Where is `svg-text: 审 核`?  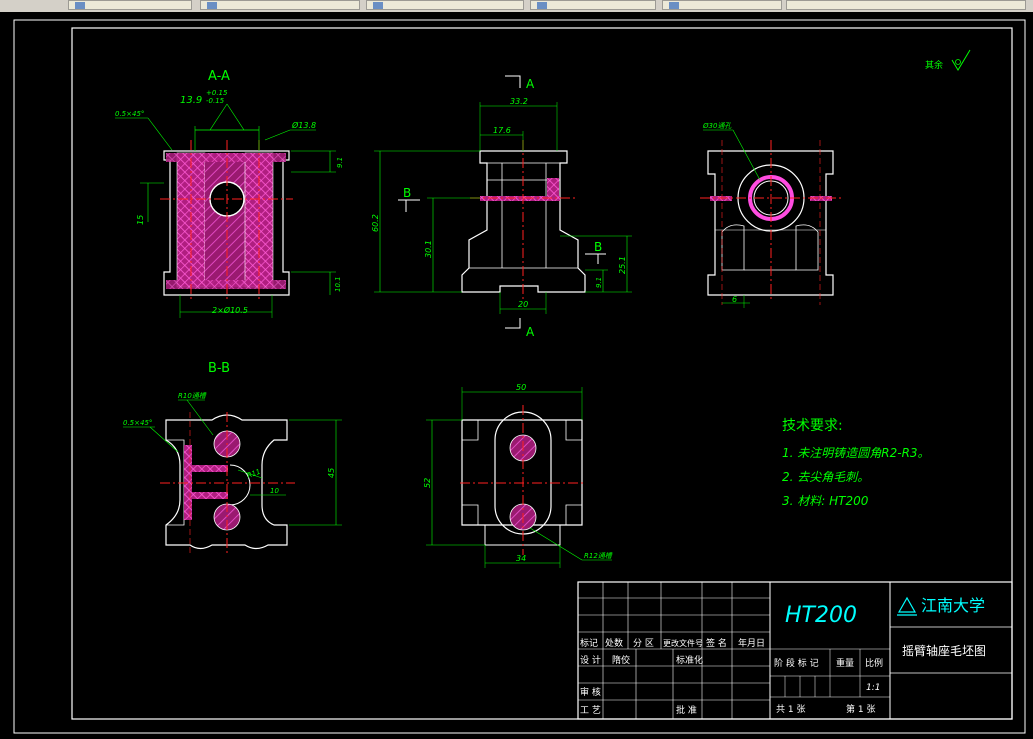
svg-text: 审 核 is located at coordinates (590, 692).